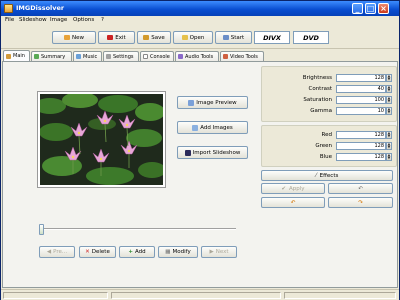  Describe the element at coordinates (389, 89) in the screenshot. I see `contrast-spinner: ▲ ▼` at that location.